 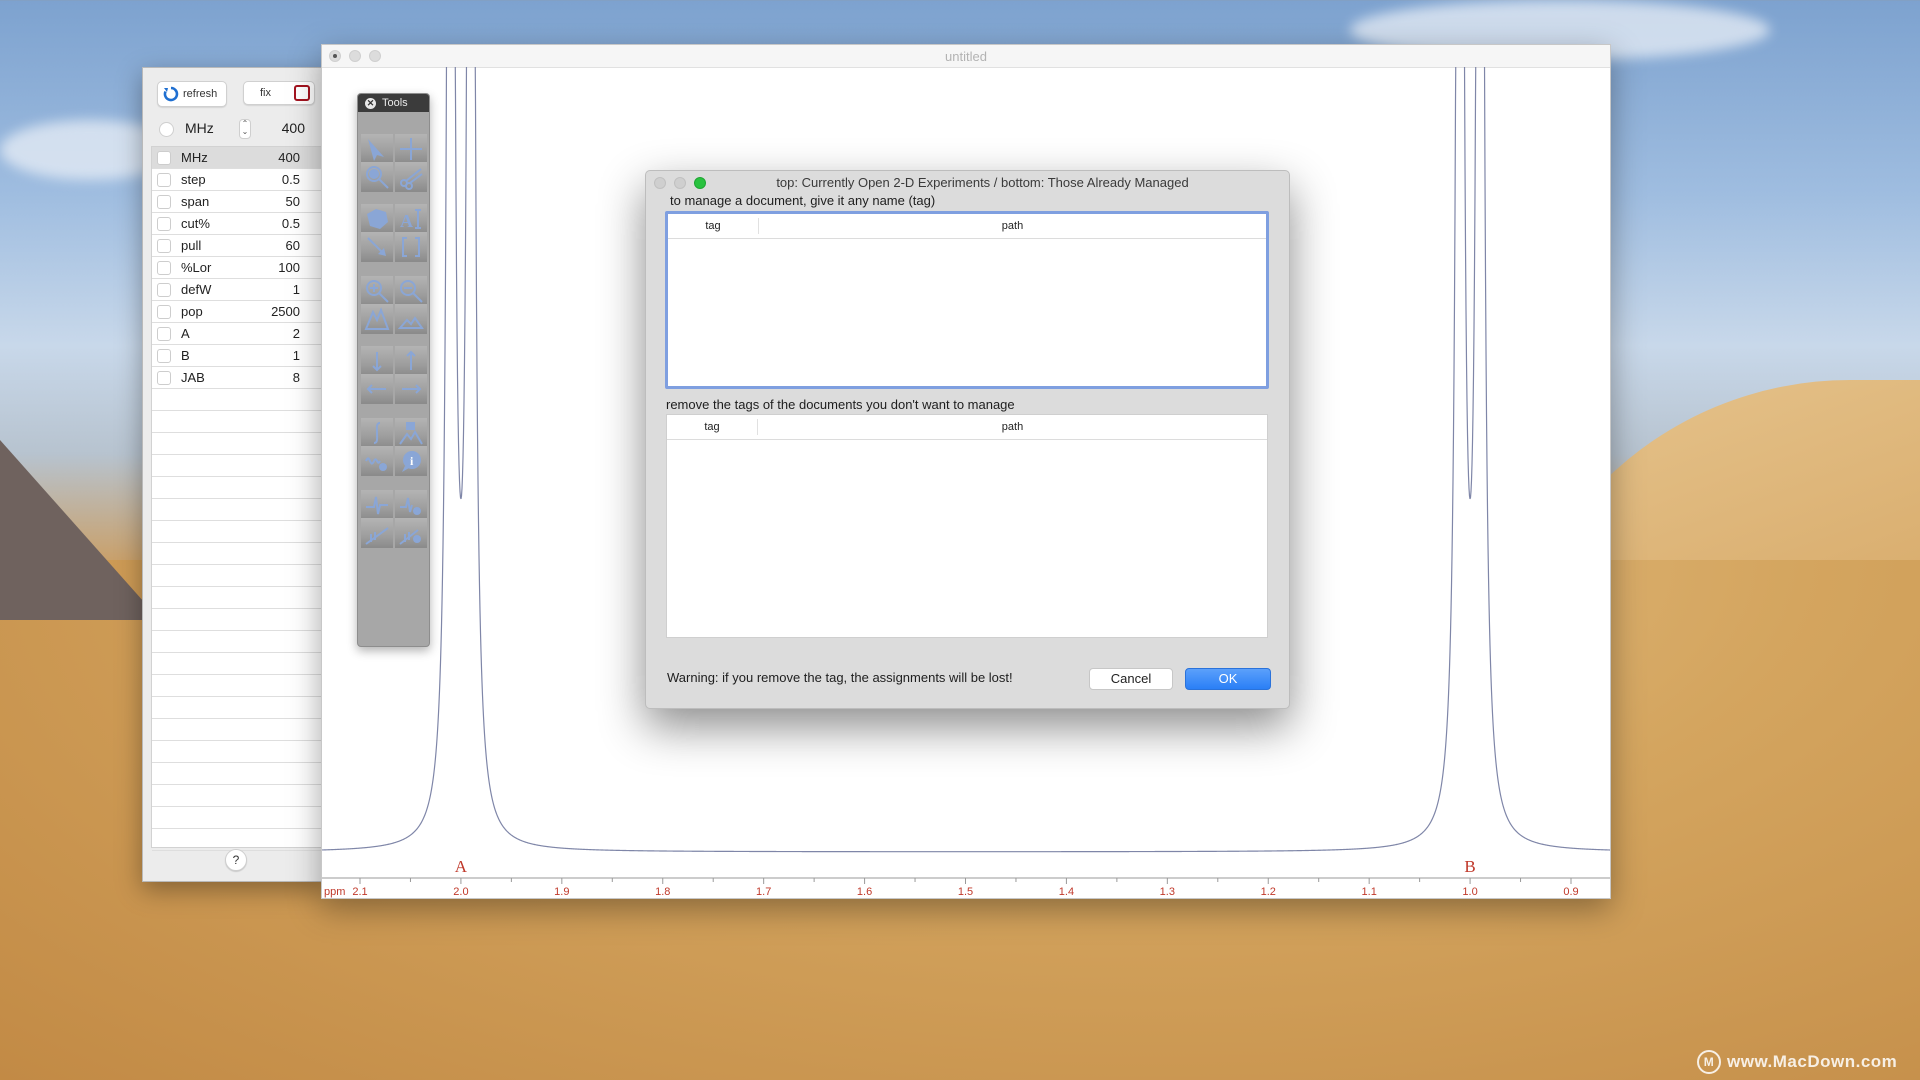 What do you see at coordinates (237, 356) in the screenshot?
I see `parameter-row: B1` at bounding box center [237, 356].